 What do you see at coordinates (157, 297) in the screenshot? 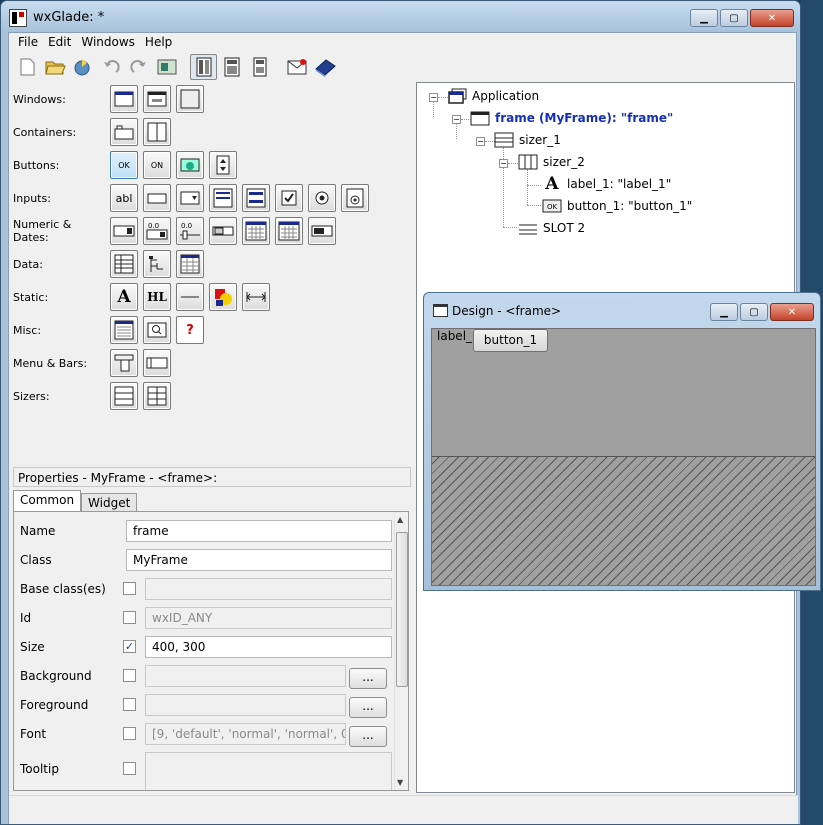
I see `palette-button: HL` at bounding box center [157, 297].